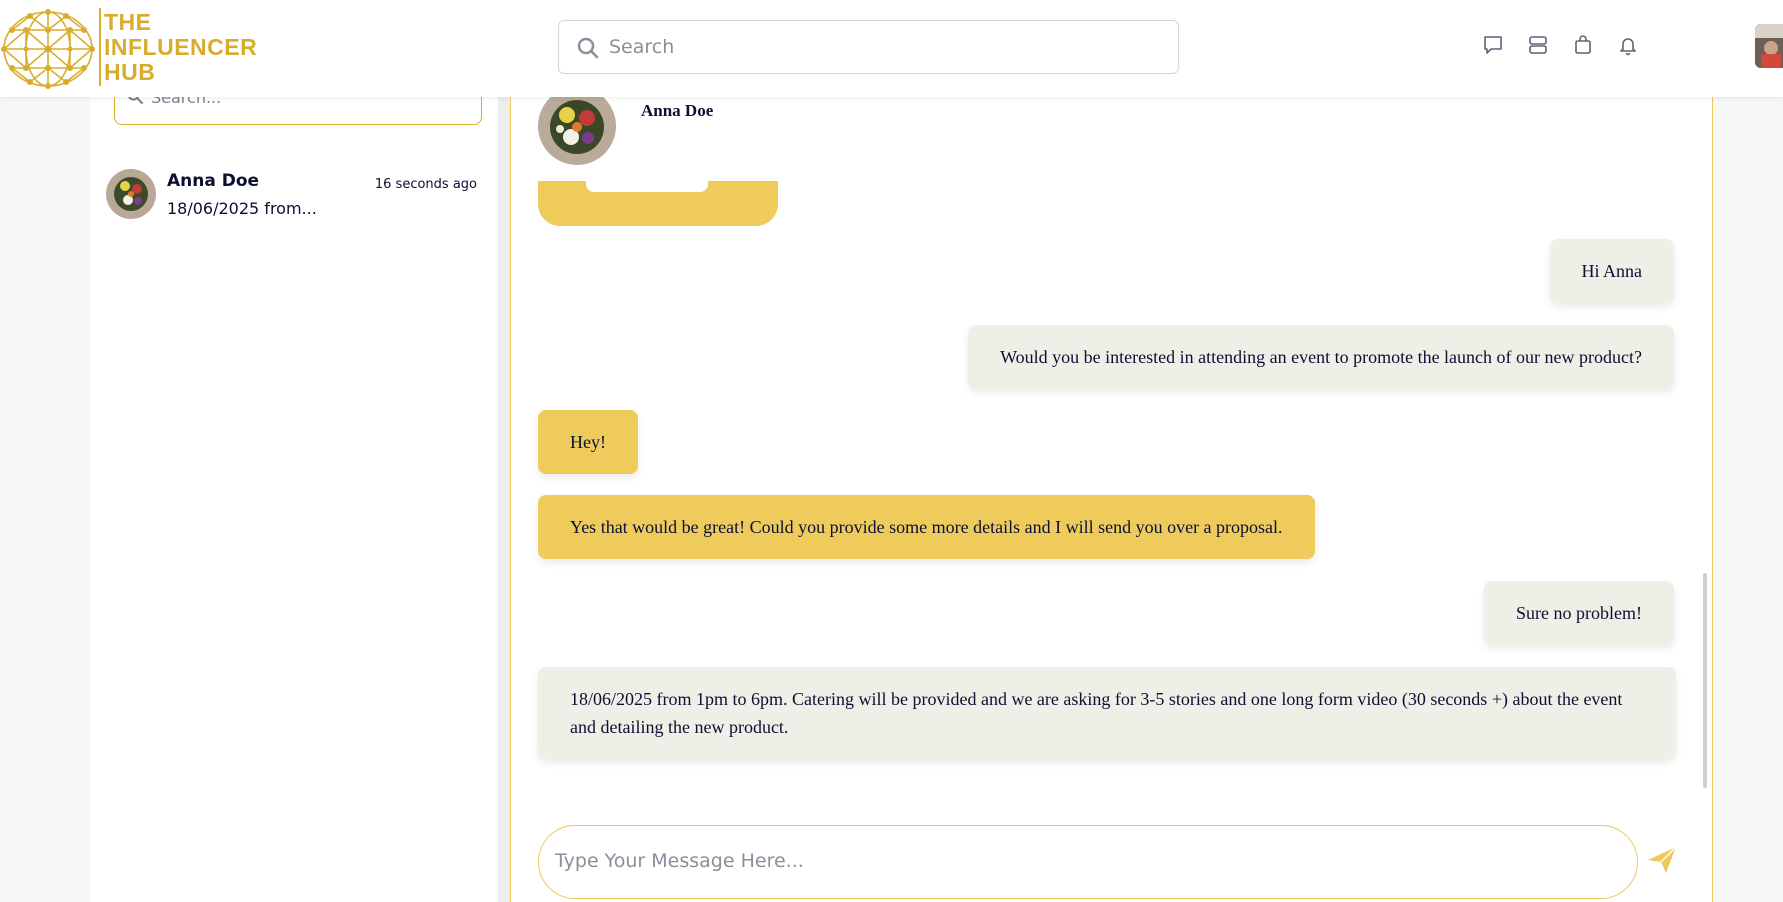 This screenshot has width=1783, height=902. What do you see at coordinates (1538, 45) in the screenshot?
I see `list-icon` at bounding box center [1538, 45].